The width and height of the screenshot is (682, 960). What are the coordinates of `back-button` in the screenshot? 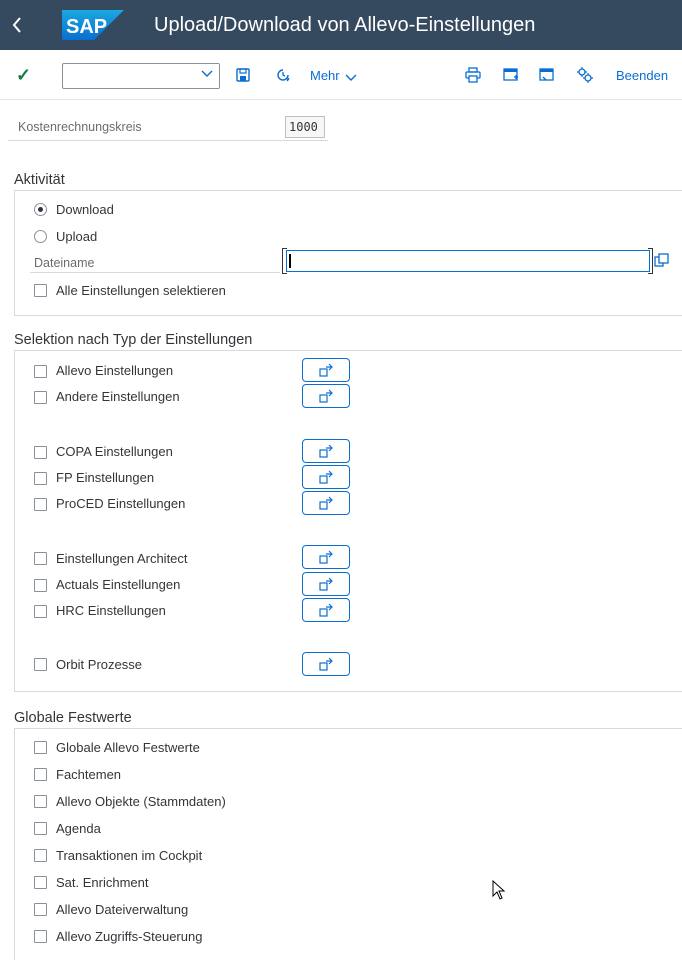 It's located at (17, 25).